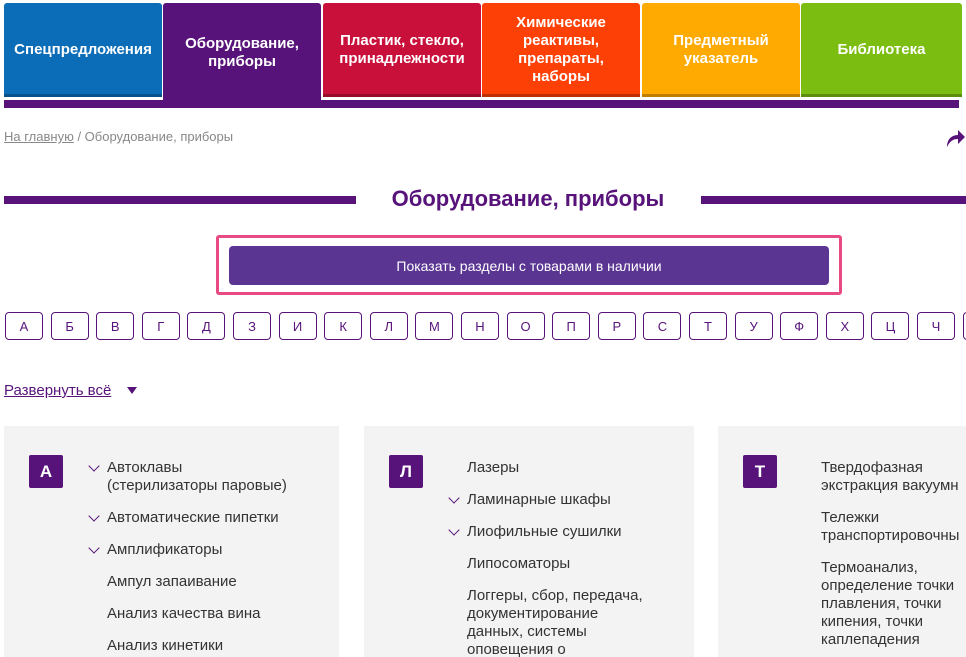  I want to click on letter-badge: Л, so click(406, 471).